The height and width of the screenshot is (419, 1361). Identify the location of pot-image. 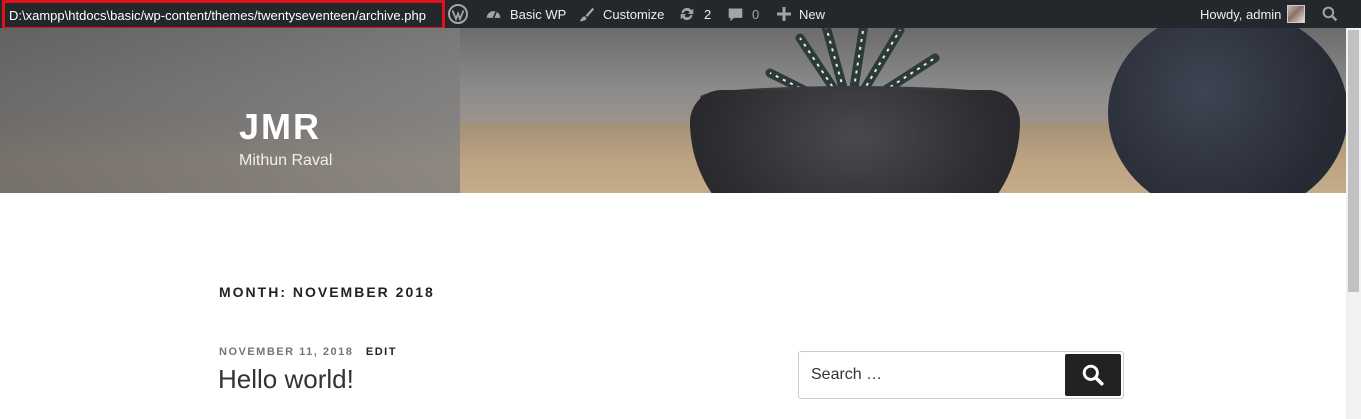
(855, 141).